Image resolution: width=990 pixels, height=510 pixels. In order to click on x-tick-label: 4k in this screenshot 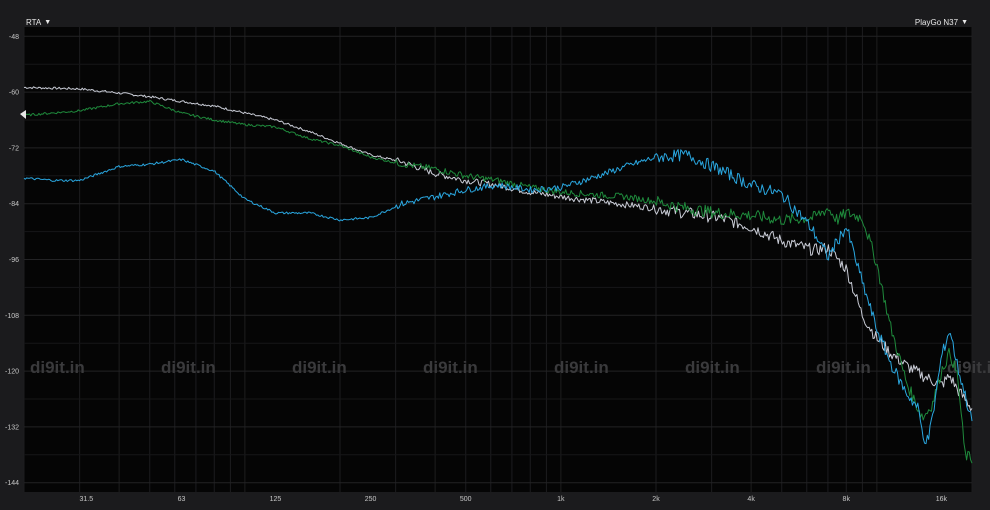, I will do `click(751, 499)`.